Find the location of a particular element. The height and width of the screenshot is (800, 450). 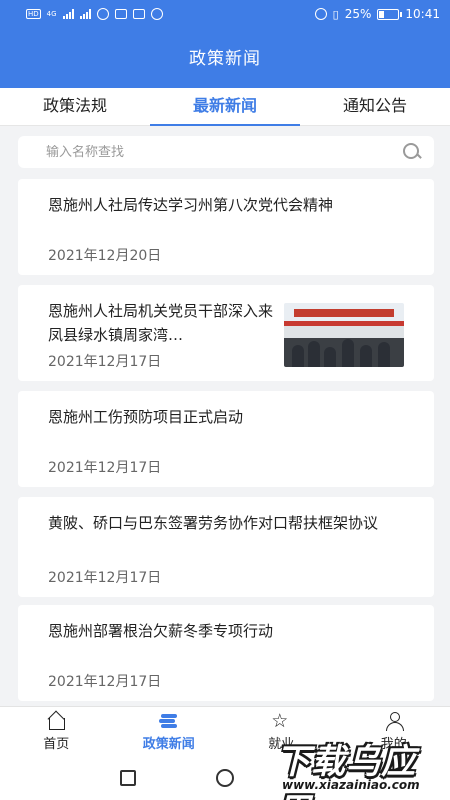

app-notification-icon is located at coordinates (120, 14).